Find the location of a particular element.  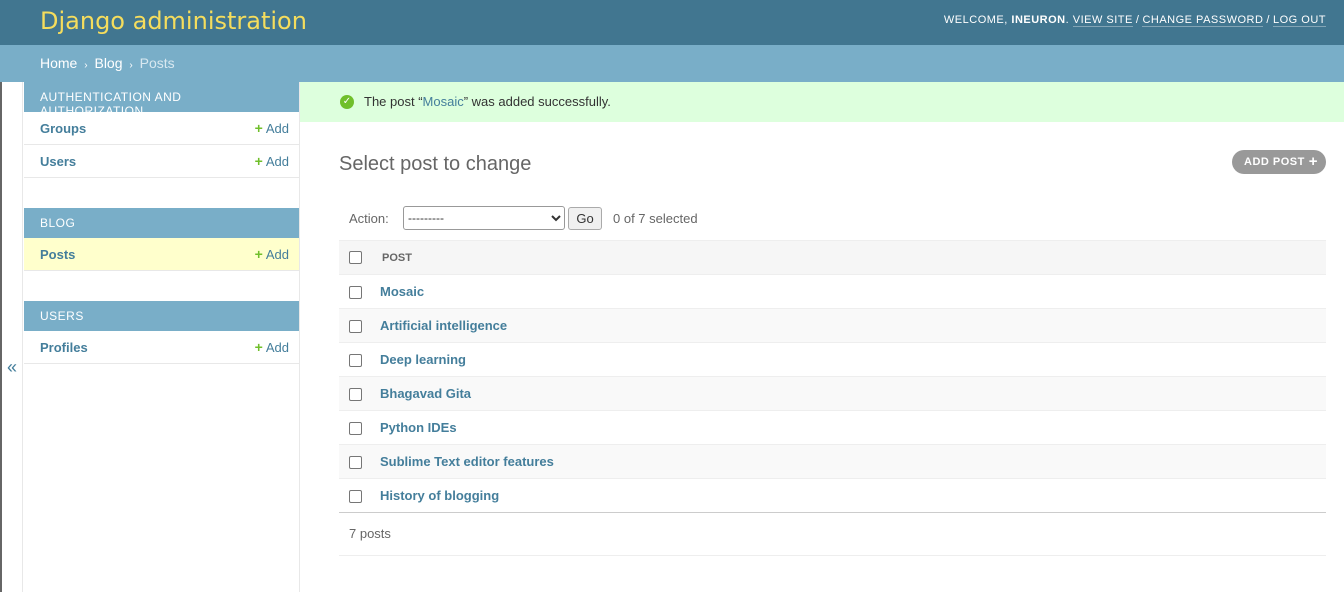

table-row: Mosaic is located at coordinates (832, 291).